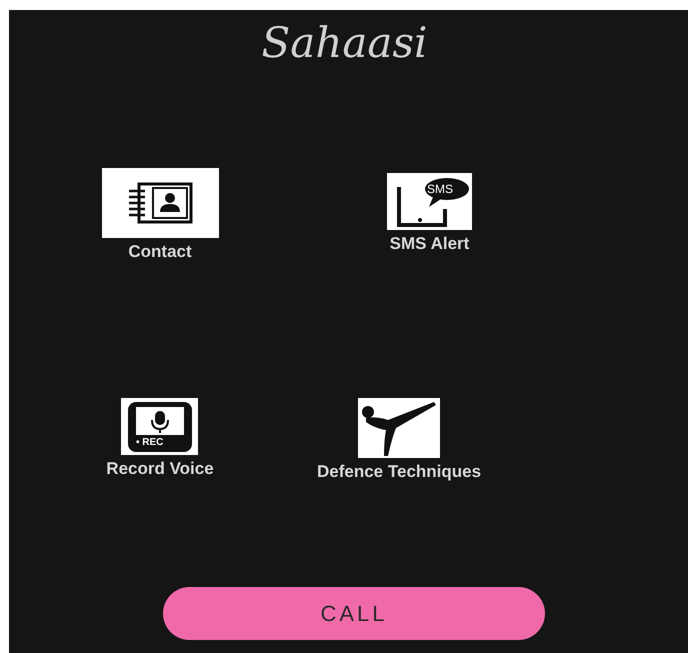 This screenshot has width=688, height=653. I want to click on kick-silhouette-icon, so click(399, 428).